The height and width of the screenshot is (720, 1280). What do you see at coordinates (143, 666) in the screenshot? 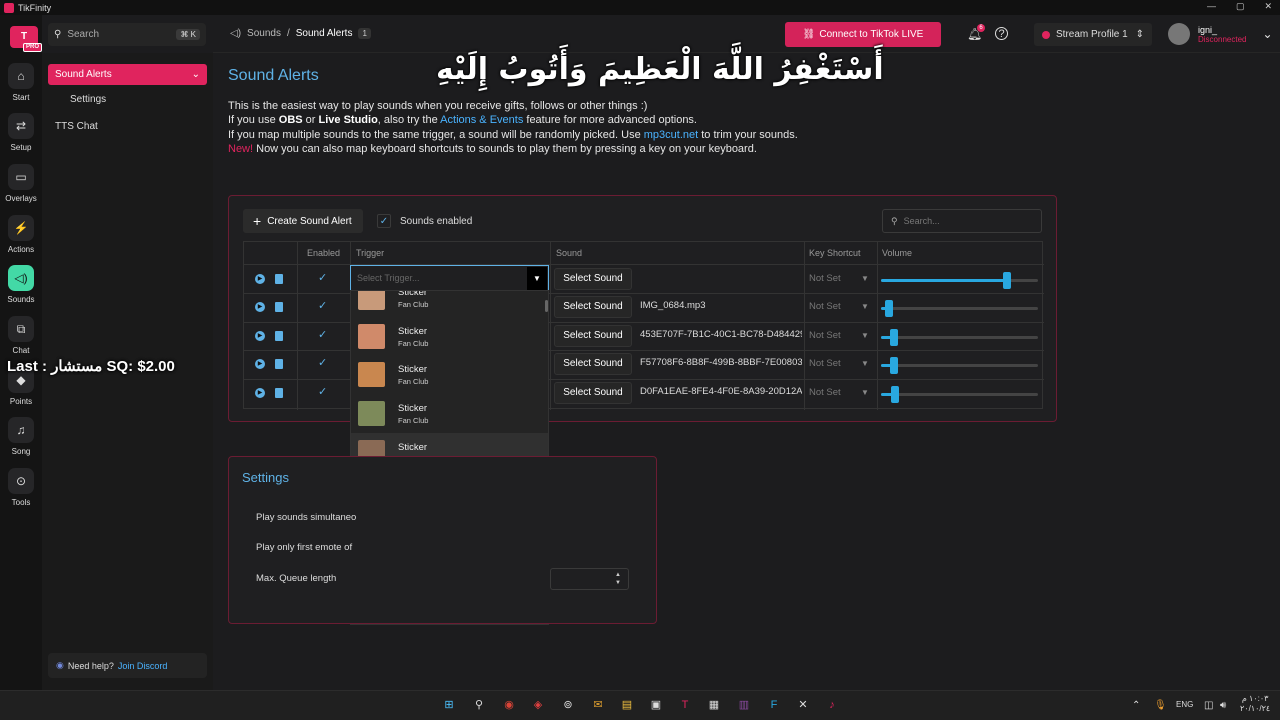
I see `join-discord-link: Join Discord` at bounding box center [143, 666].